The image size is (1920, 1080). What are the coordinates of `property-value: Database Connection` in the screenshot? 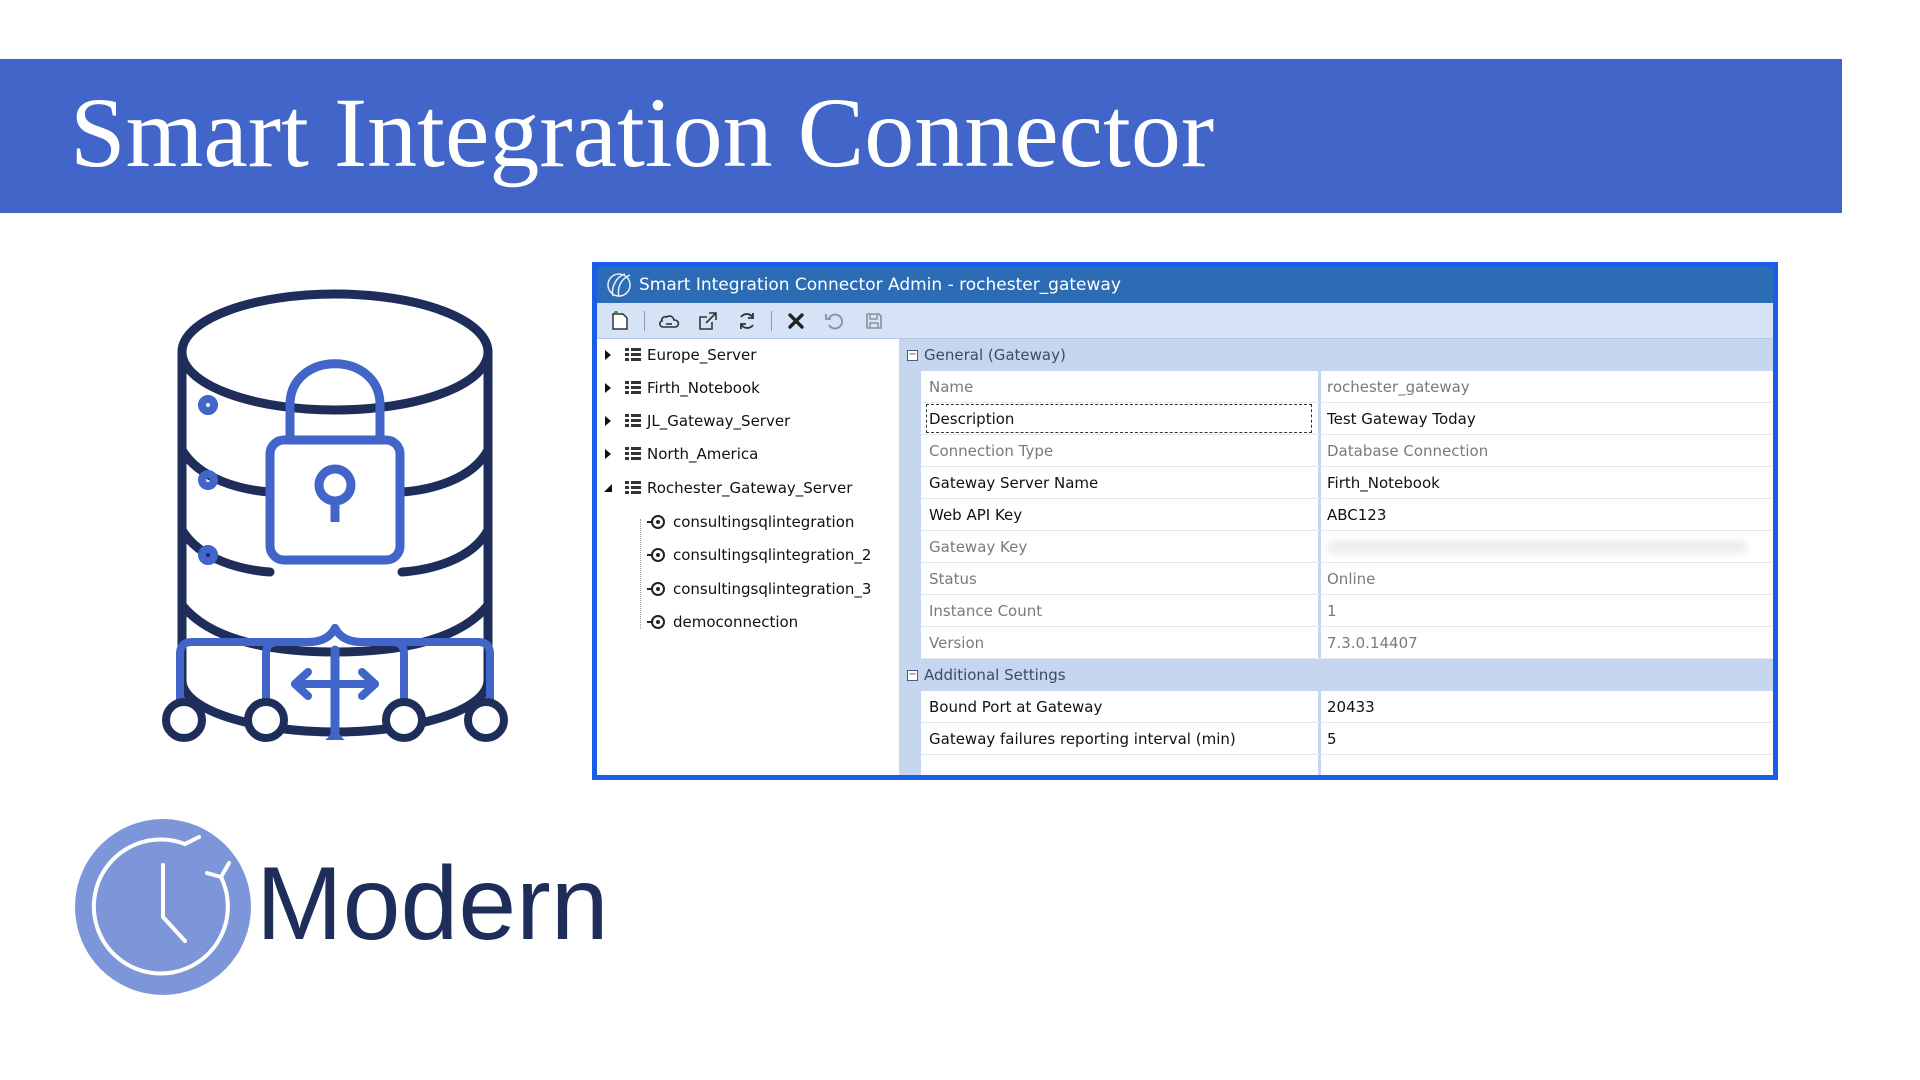 It's located at (1408, 450).